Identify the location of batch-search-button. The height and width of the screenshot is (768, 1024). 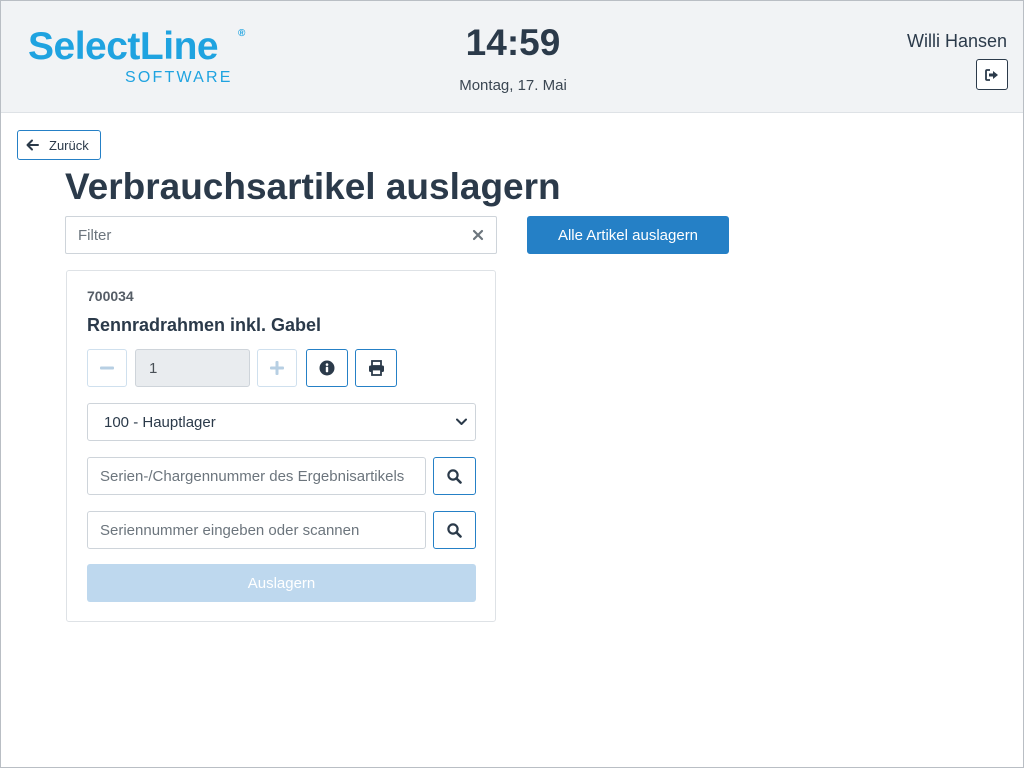
(454, 476).